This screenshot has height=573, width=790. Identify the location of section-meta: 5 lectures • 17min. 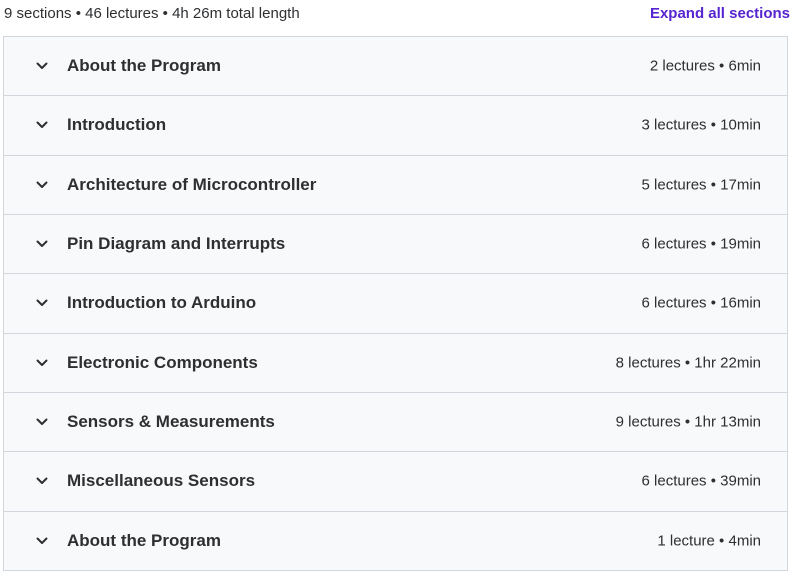
(701, 185).